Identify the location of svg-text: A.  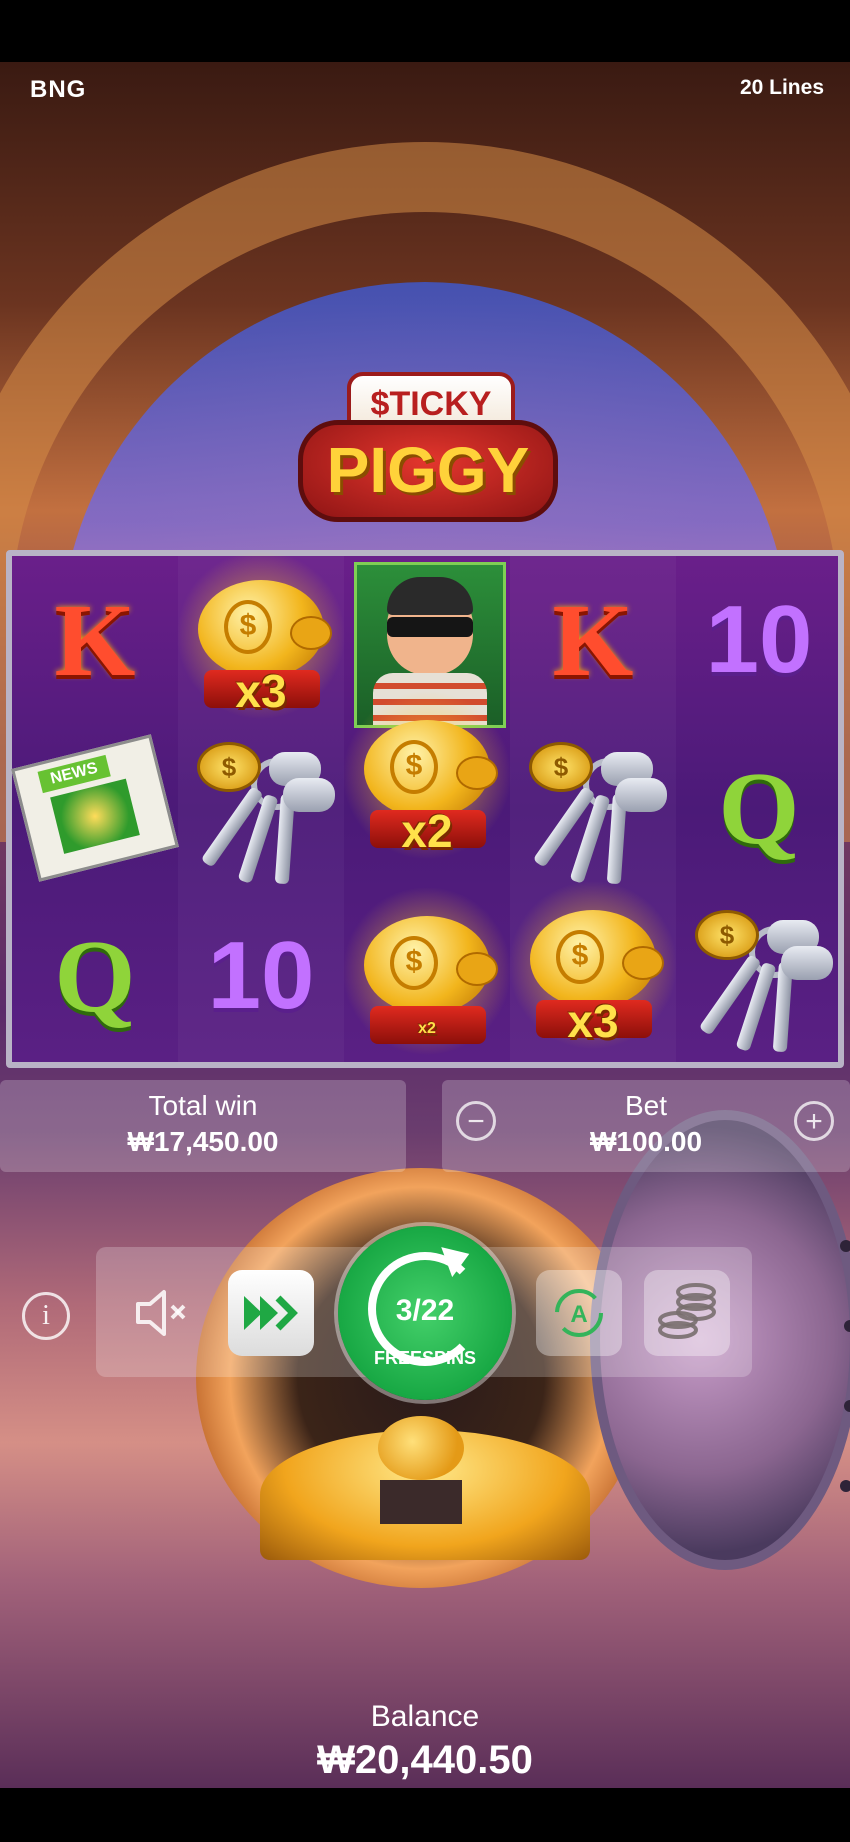
(578, 1314).